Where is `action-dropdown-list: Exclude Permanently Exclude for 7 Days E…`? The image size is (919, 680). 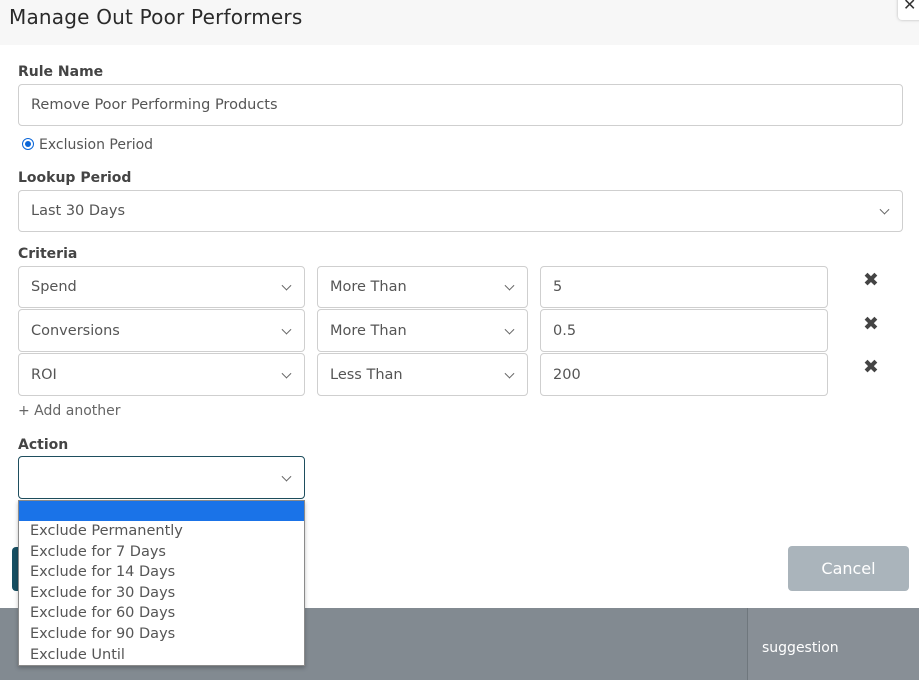 action-dropdown-list: Exclude Permanently Exclude for 7 Days E… is located at coordinates (161, 583).